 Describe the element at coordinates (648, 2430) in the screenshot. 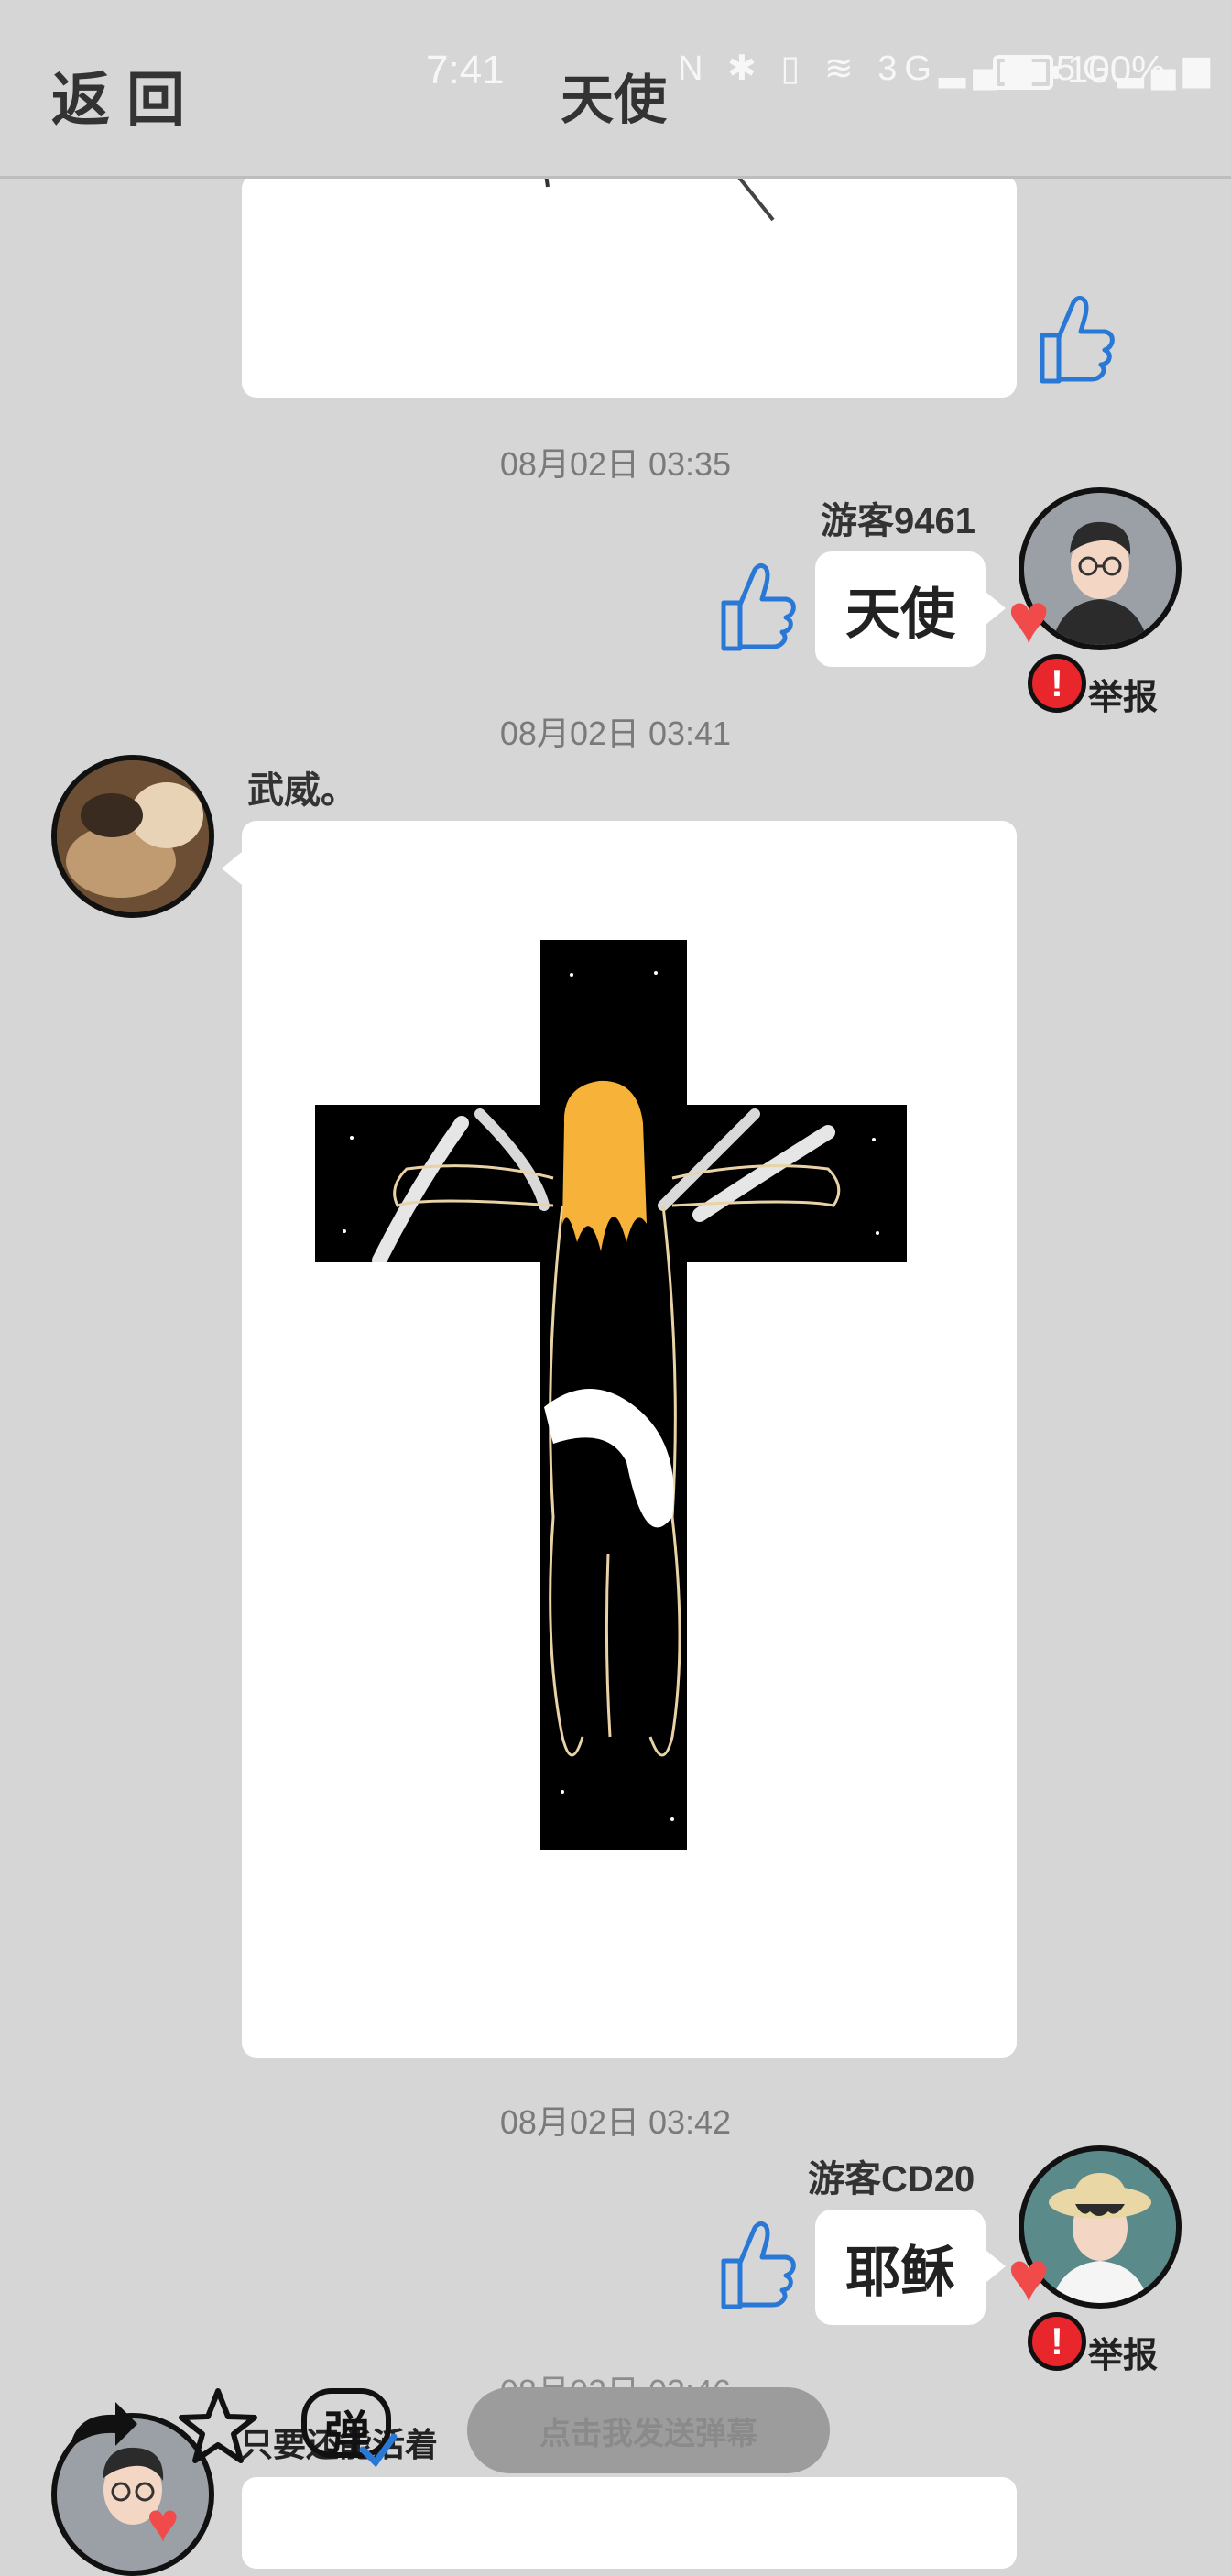

I see `send-danmaku-button: 点击我发送弹幕` at that location.